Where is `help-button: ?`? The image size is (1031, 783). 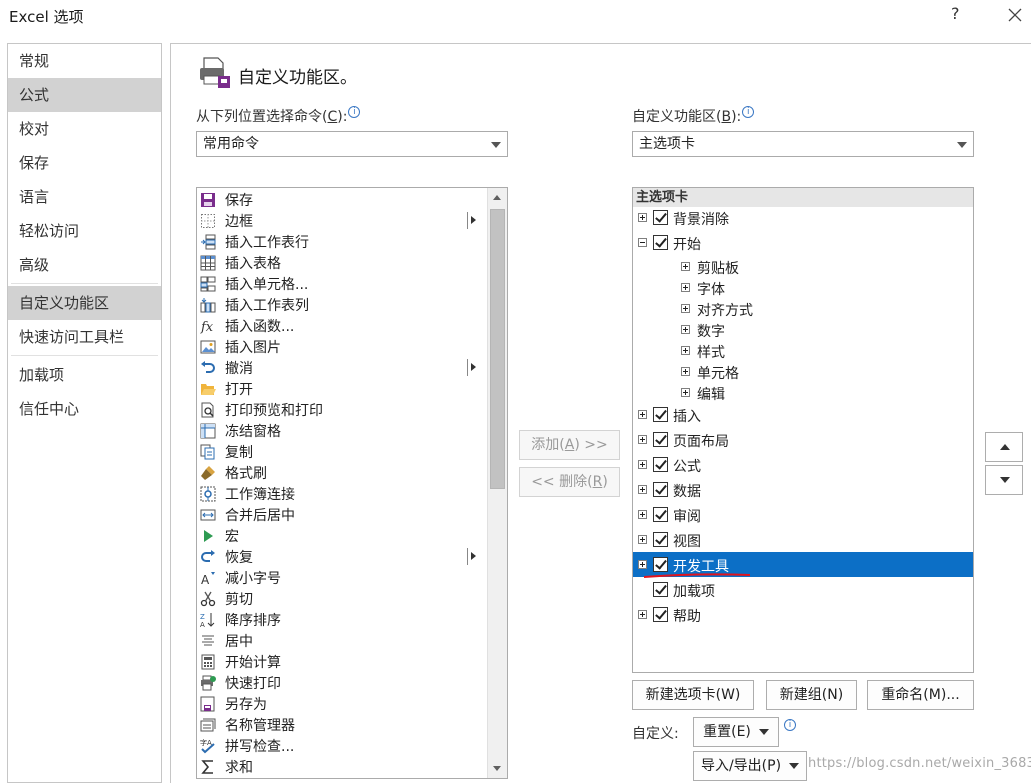
help-button: ? is located at coordinates (955, 13).